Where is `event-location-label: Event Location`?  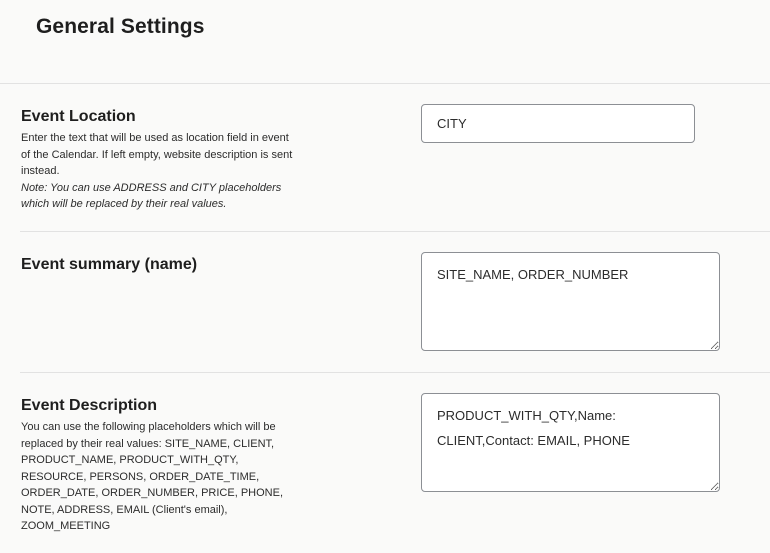 event-location-label: Event Location is located at coordinates (78, 116).